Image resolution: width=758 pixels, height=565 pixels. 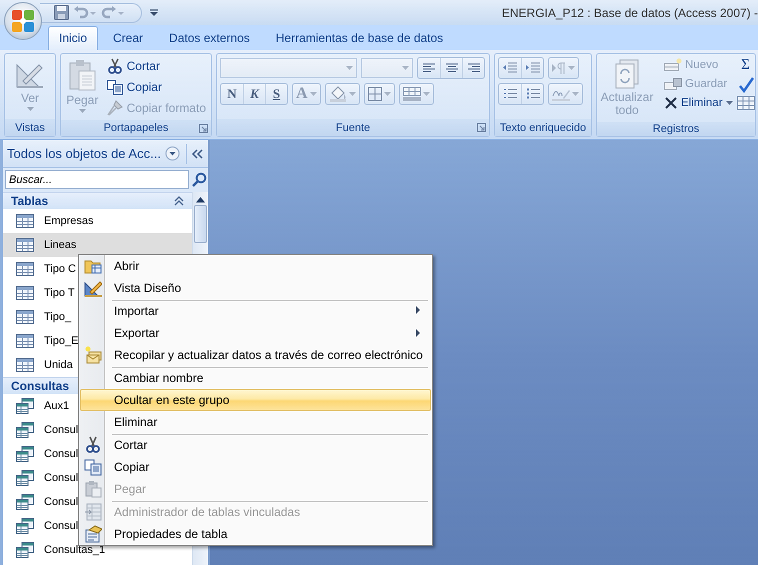 What do you see at coordinates (60, 245) in the screenshot?
I see `item-label: Lineas` at bounding box center [60, 245].